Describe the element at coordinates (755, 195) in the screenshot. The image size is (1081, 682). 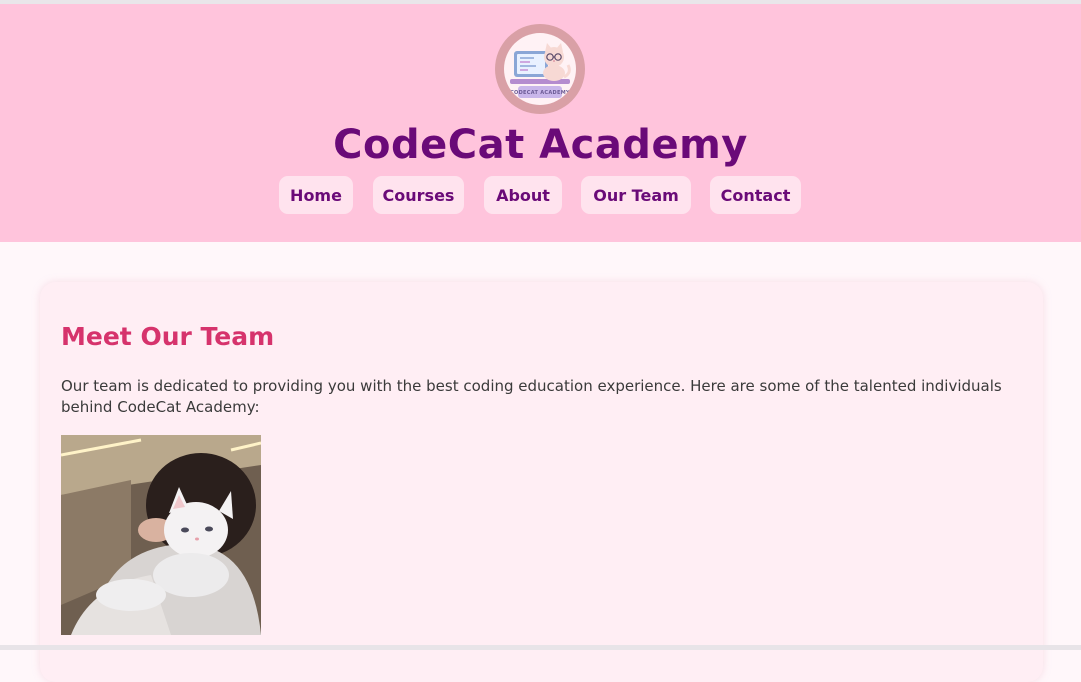
I see `nav-contact-button: Contact` at that location.